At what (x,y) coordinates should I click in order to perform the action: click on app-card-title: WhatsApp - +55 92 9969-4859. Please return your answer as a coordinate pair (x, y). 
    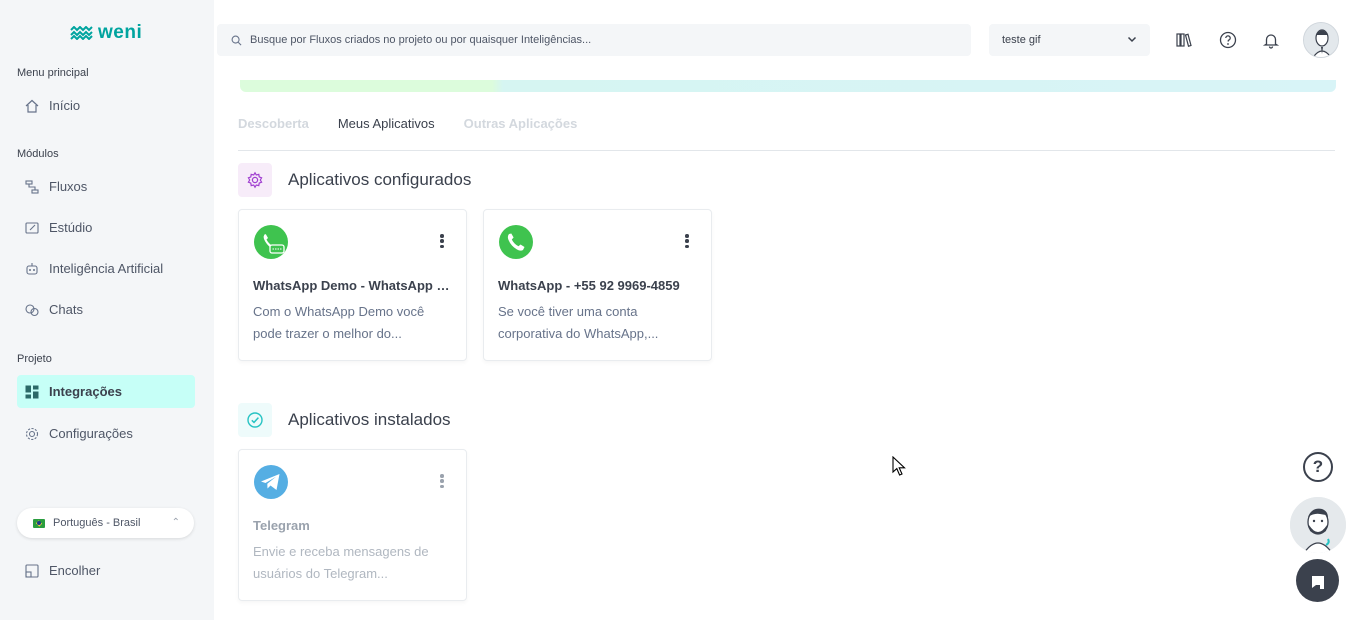
    Looking at the image, I should click on (589, 285).